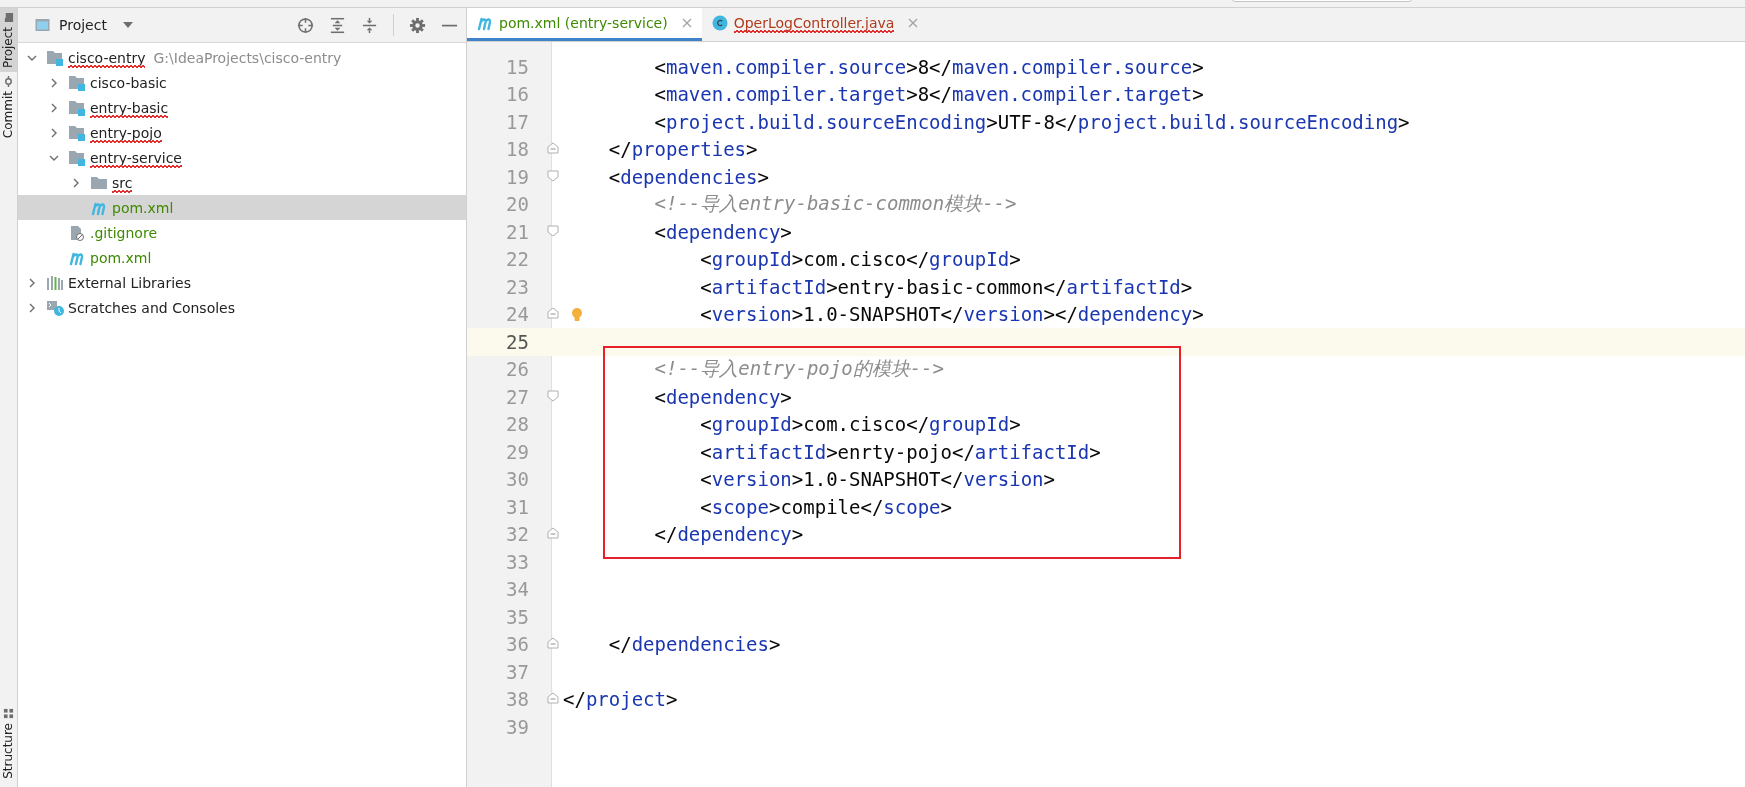 The image size is (1745, 787). Describe the element at coordinates (517, 506) in the screenshot. I see `line-number: 31` at that location.